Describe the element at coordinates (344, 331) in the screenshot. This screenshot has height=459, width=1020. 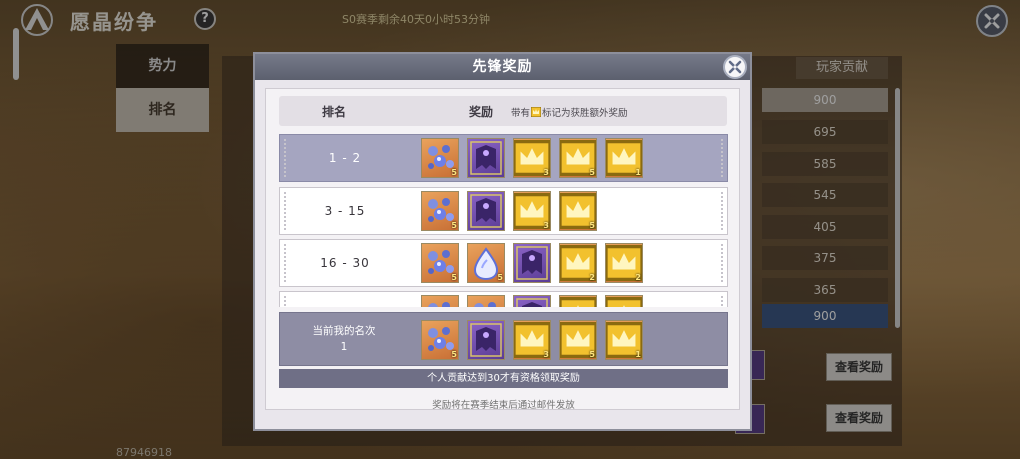
I see `my-rank-caption: 当前我的名次` at that location.